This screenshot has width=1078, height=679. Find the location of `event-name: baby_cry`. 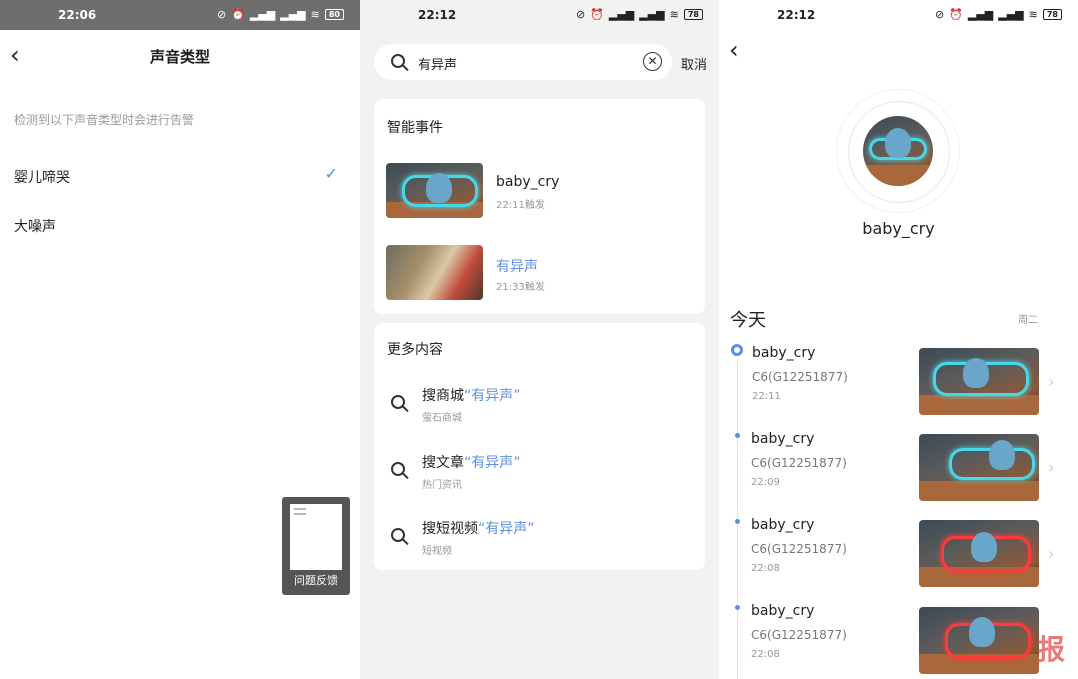

event-name: baby_cry is located at coordinates (528, 182).